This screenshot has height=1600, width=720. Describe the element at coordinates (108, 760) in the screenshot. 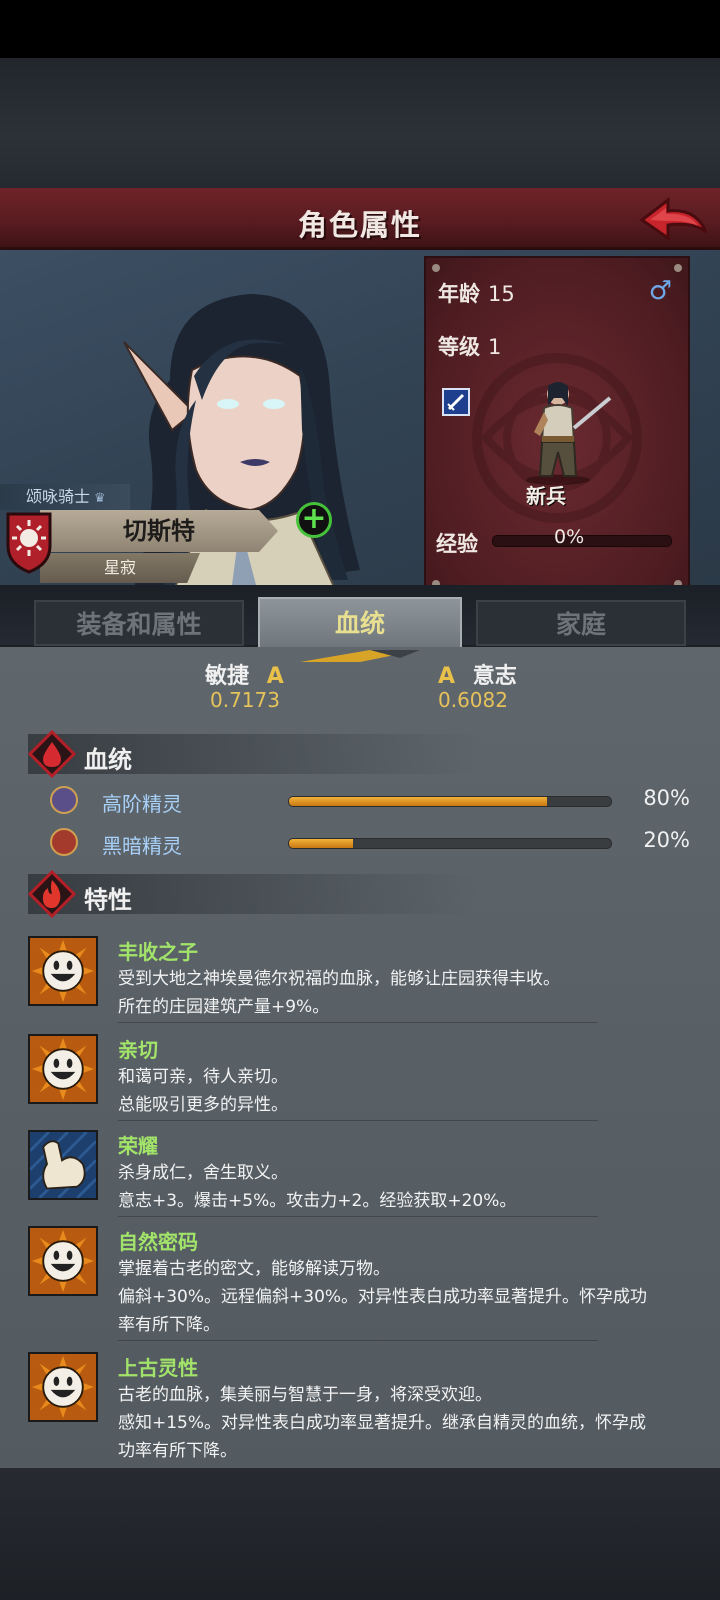

I see `bloodline-title: 血统` at that location.